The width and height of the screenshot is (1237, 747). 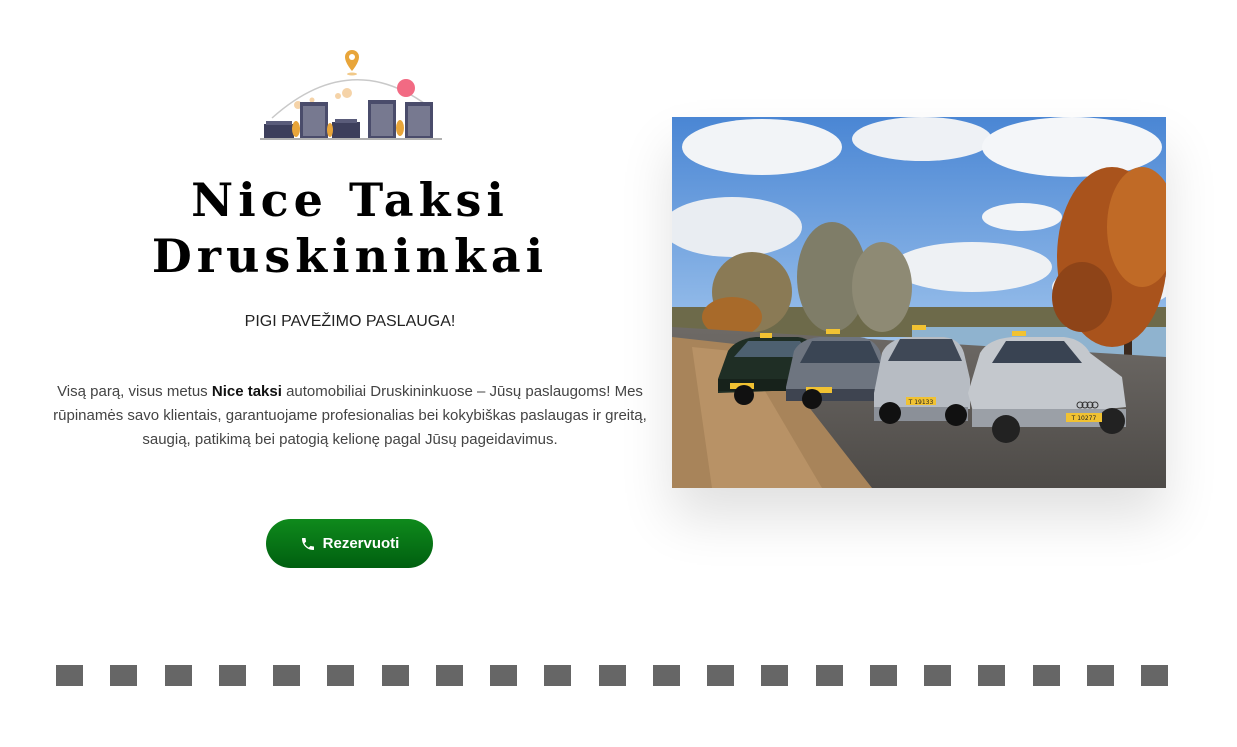 What do you see at coordinates (134, 391) in the screenshot?
I see `description-intro: Visą parą, visus metus` at bounding box center [134, 391].